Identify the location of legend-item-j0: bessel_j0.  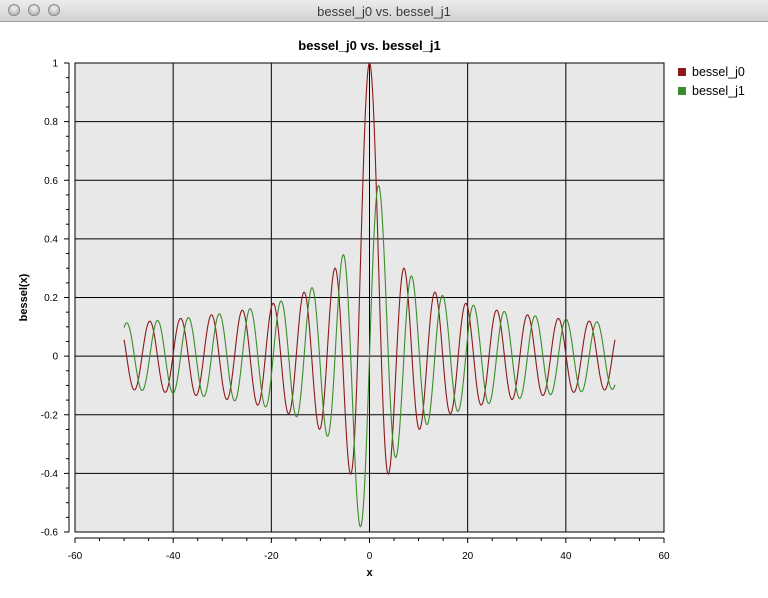
(711, 71).